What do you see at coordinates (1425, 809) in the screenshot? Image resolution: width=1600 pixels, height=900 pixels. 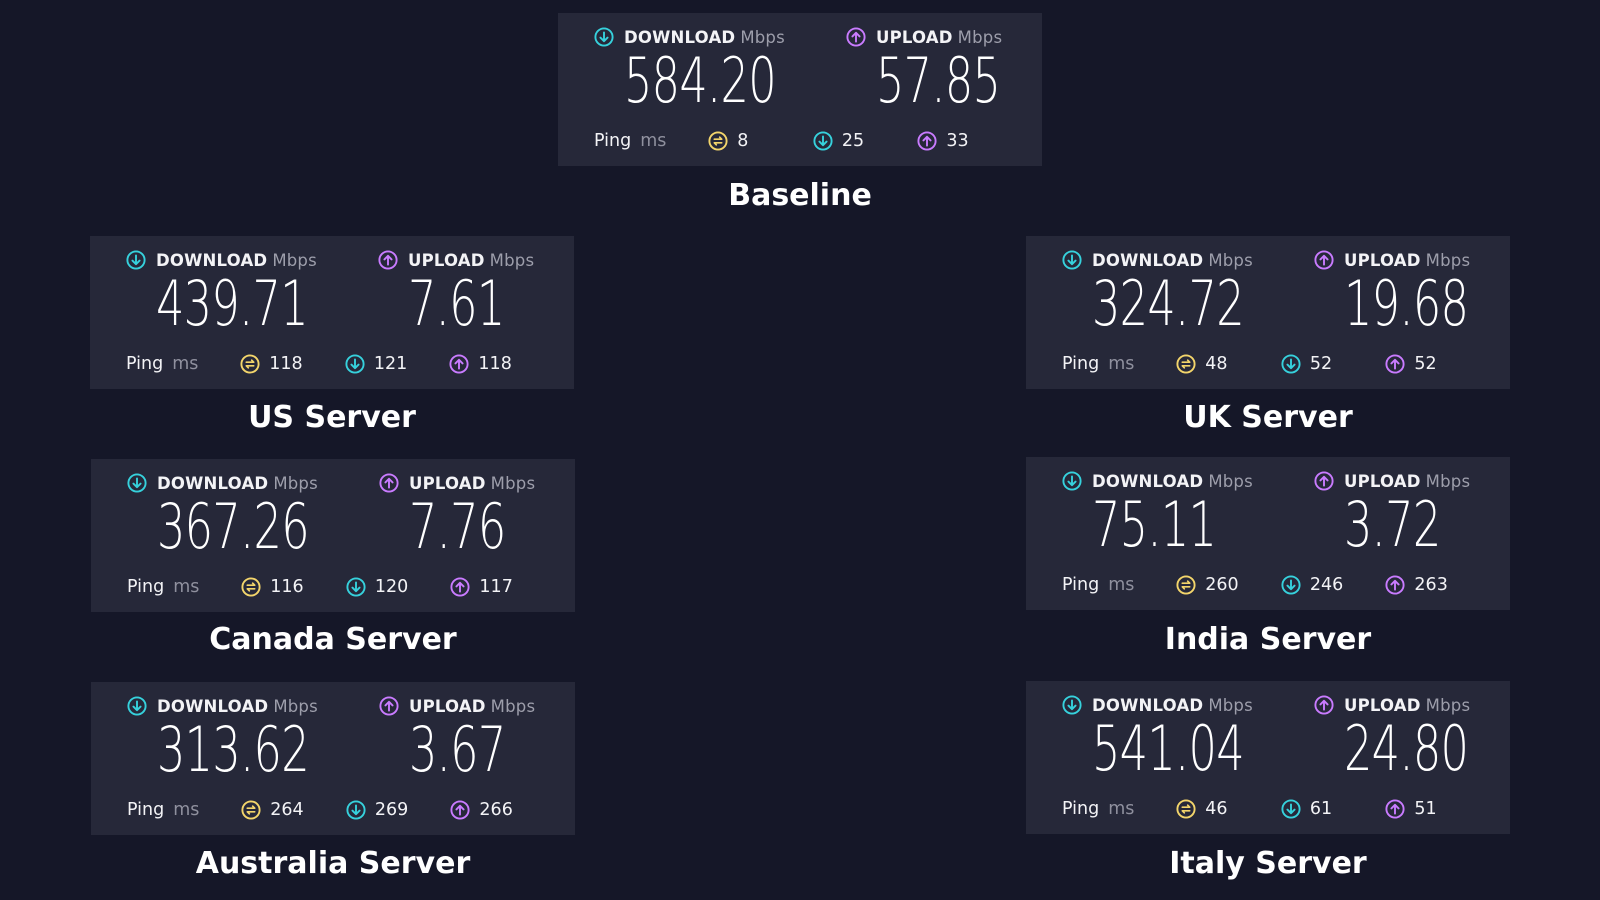 I see `ping-upload-value: 51` at bounding box center [1425, 809].